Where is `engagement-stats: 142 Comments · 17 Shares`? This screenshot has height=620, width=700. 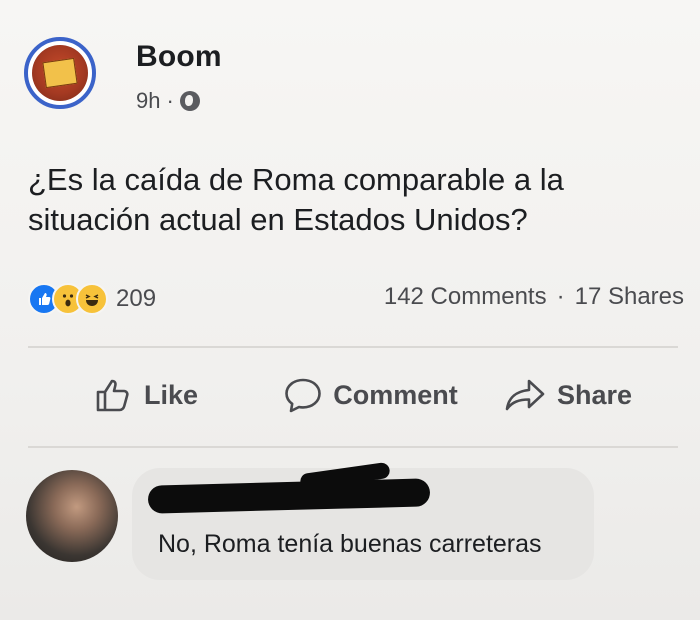
engagement-stats: 142 Comments · 17 Shares is located at coordinates (534, 297).